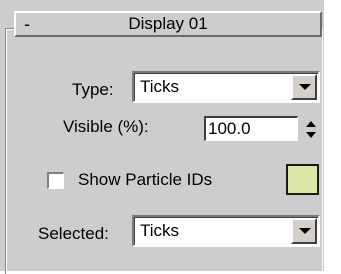 This screenshot has height=274, width=341. What do you see at coordinates (93, 89) in the screenshot?
I see `type-label: Type:` at bounding box center [93, 89].